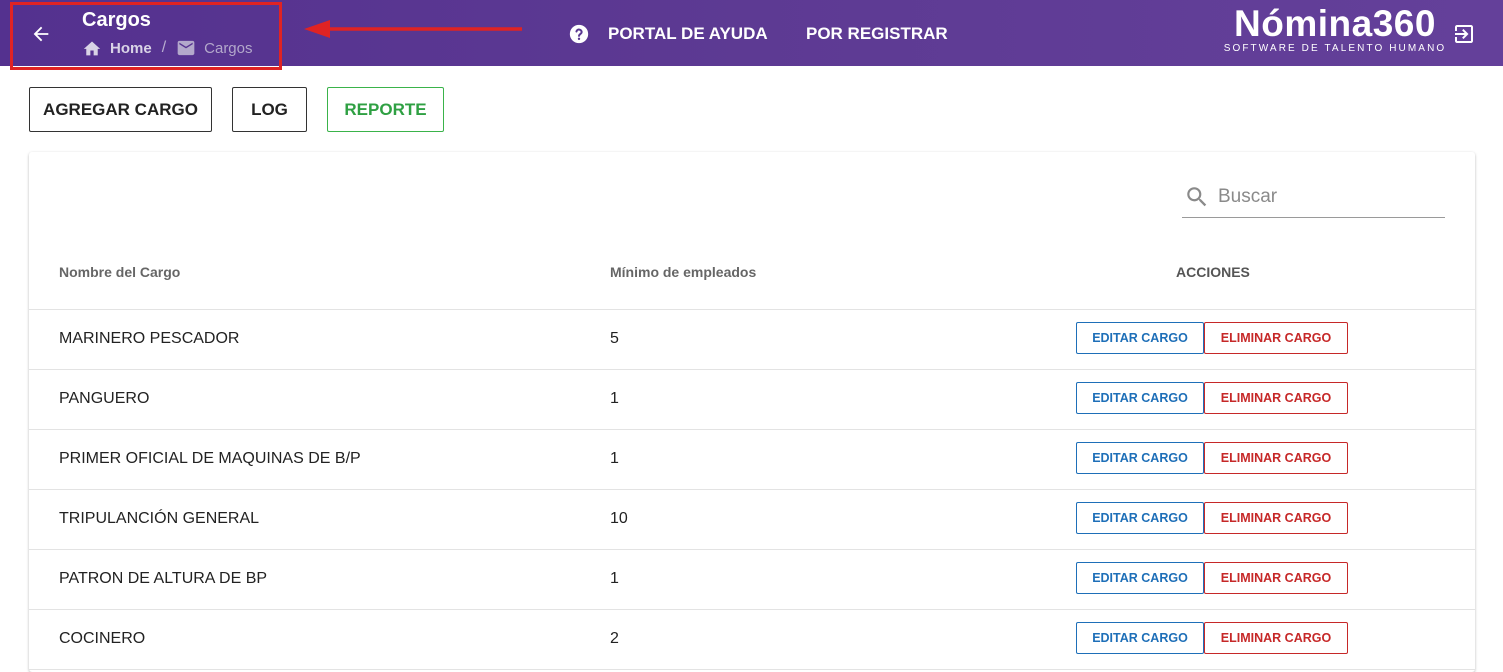  What do you see at coordinates (120, 109) in the screenshot?
I see `add-cargo-button: AGREGAR CARGO` at bounding box center [120, 109].